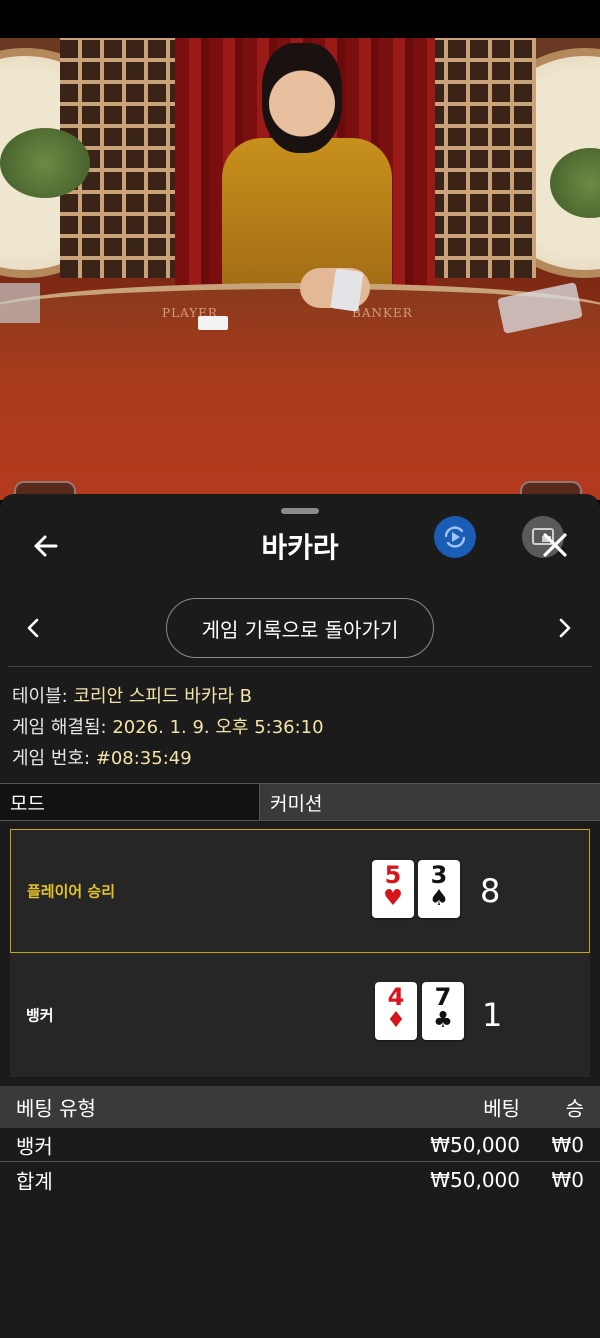 This screenshot has width=600, height=1338. I want to click on table-row: 뱅커 ₩50,000 ₩0, so click(300, 1145).